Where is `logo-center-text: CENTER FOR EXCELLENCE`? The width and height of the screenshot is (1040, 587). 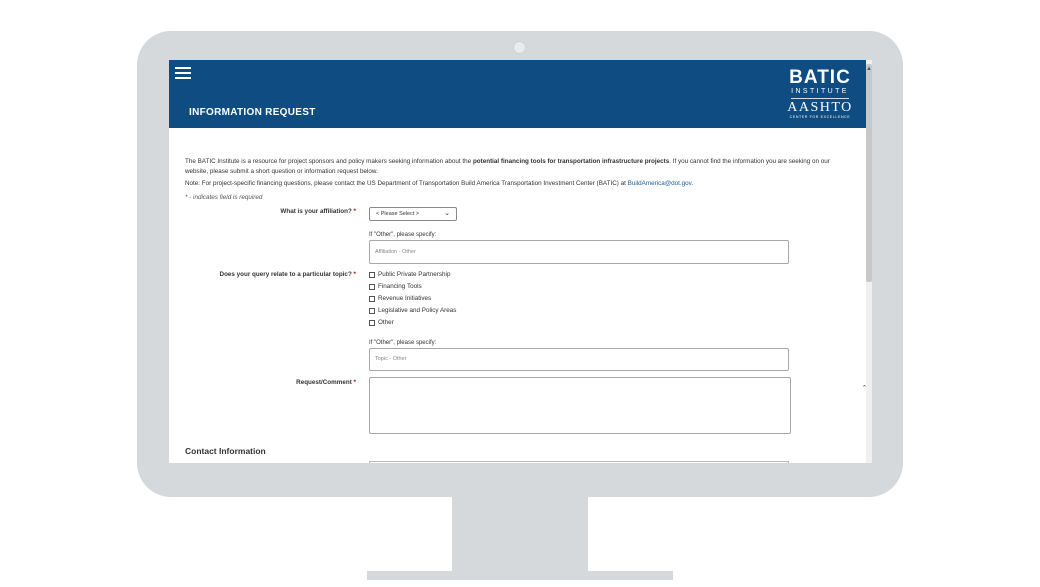 logo-center-text: CENTER FOR EXCELLENCE is located at coordinates (820, 117).